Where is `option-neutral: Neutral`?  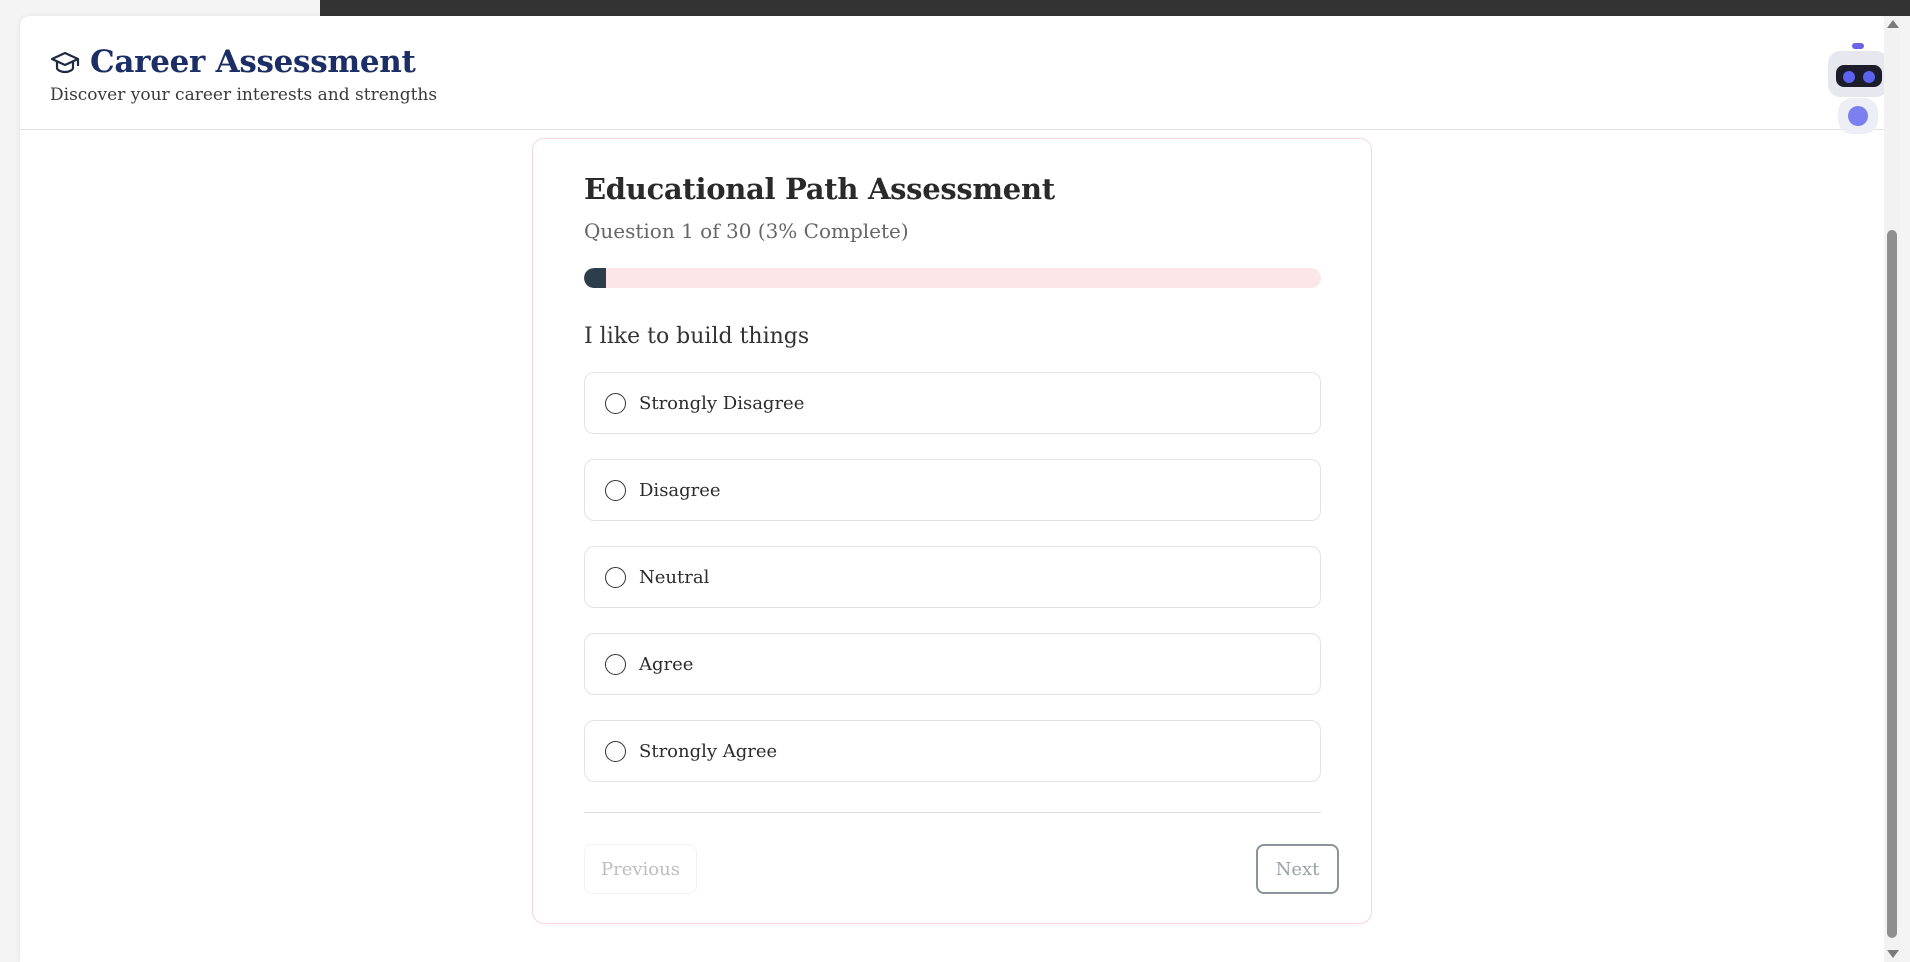 option-neutral: Neutral is located at coordinates (952, 577).